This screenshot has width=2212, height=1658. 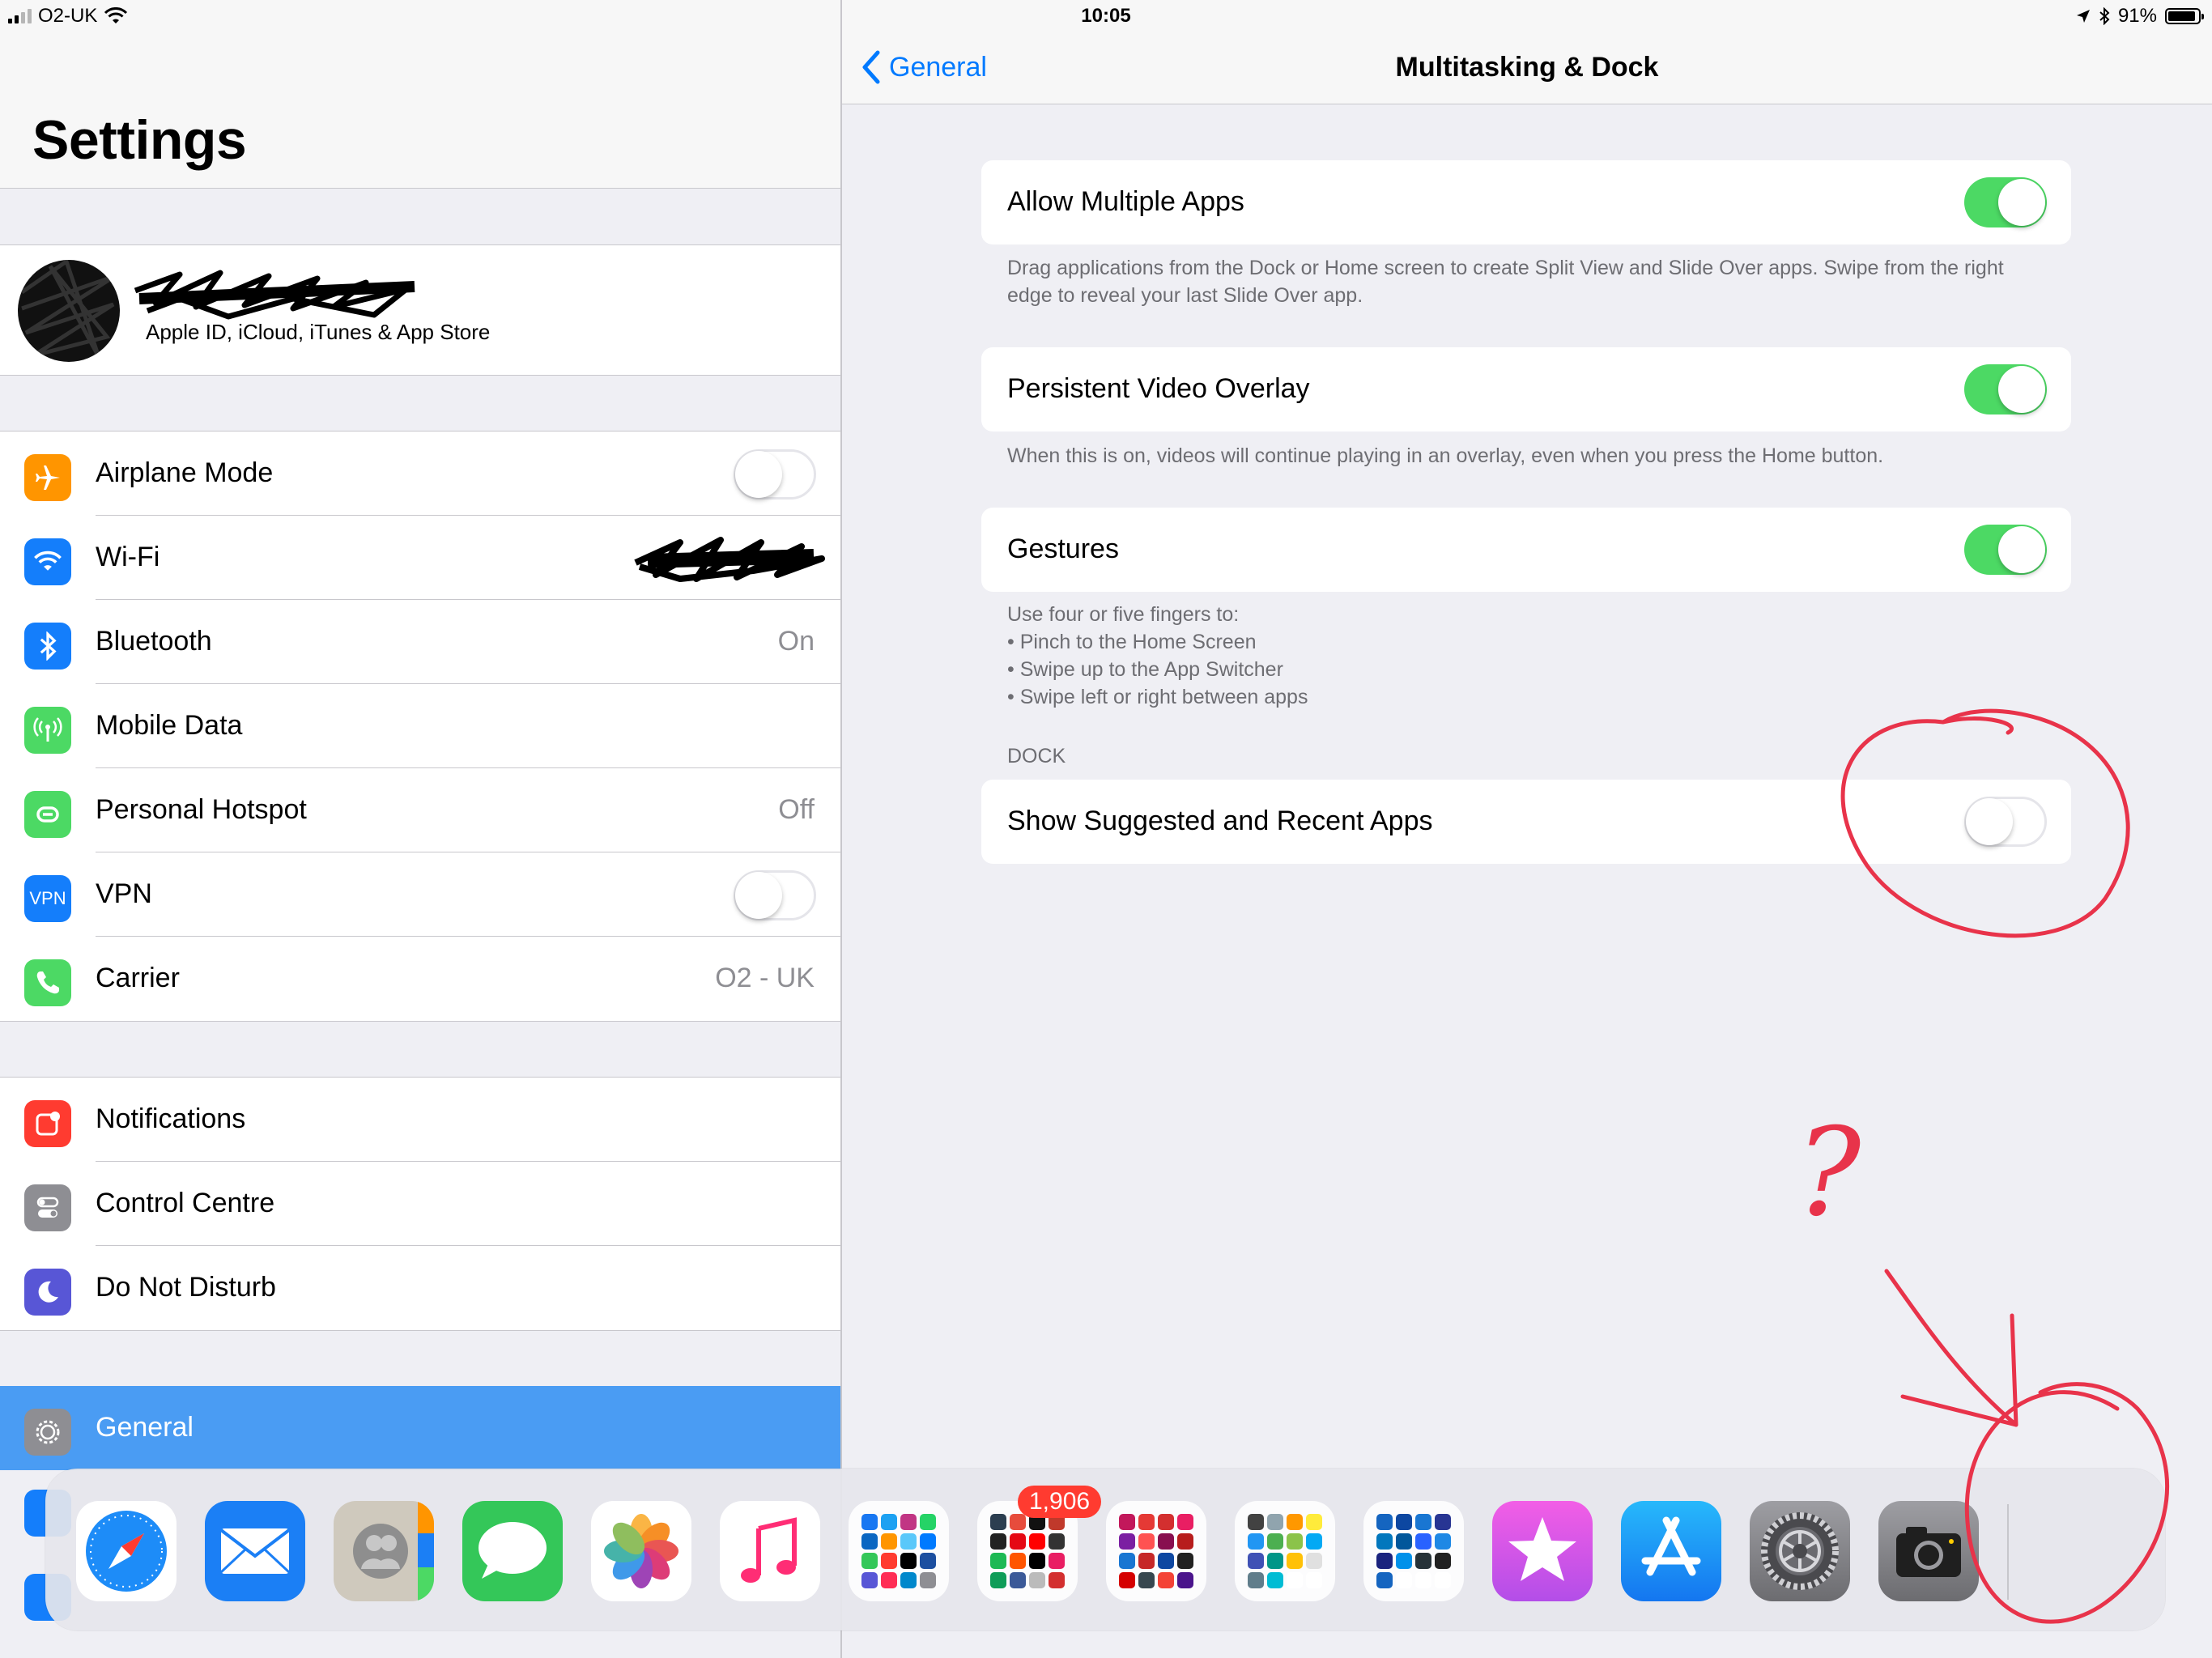 What do you see at coordinates (48, 730) in the screenshot?
I see `antenna-icon` at bounding box center [48, 730].